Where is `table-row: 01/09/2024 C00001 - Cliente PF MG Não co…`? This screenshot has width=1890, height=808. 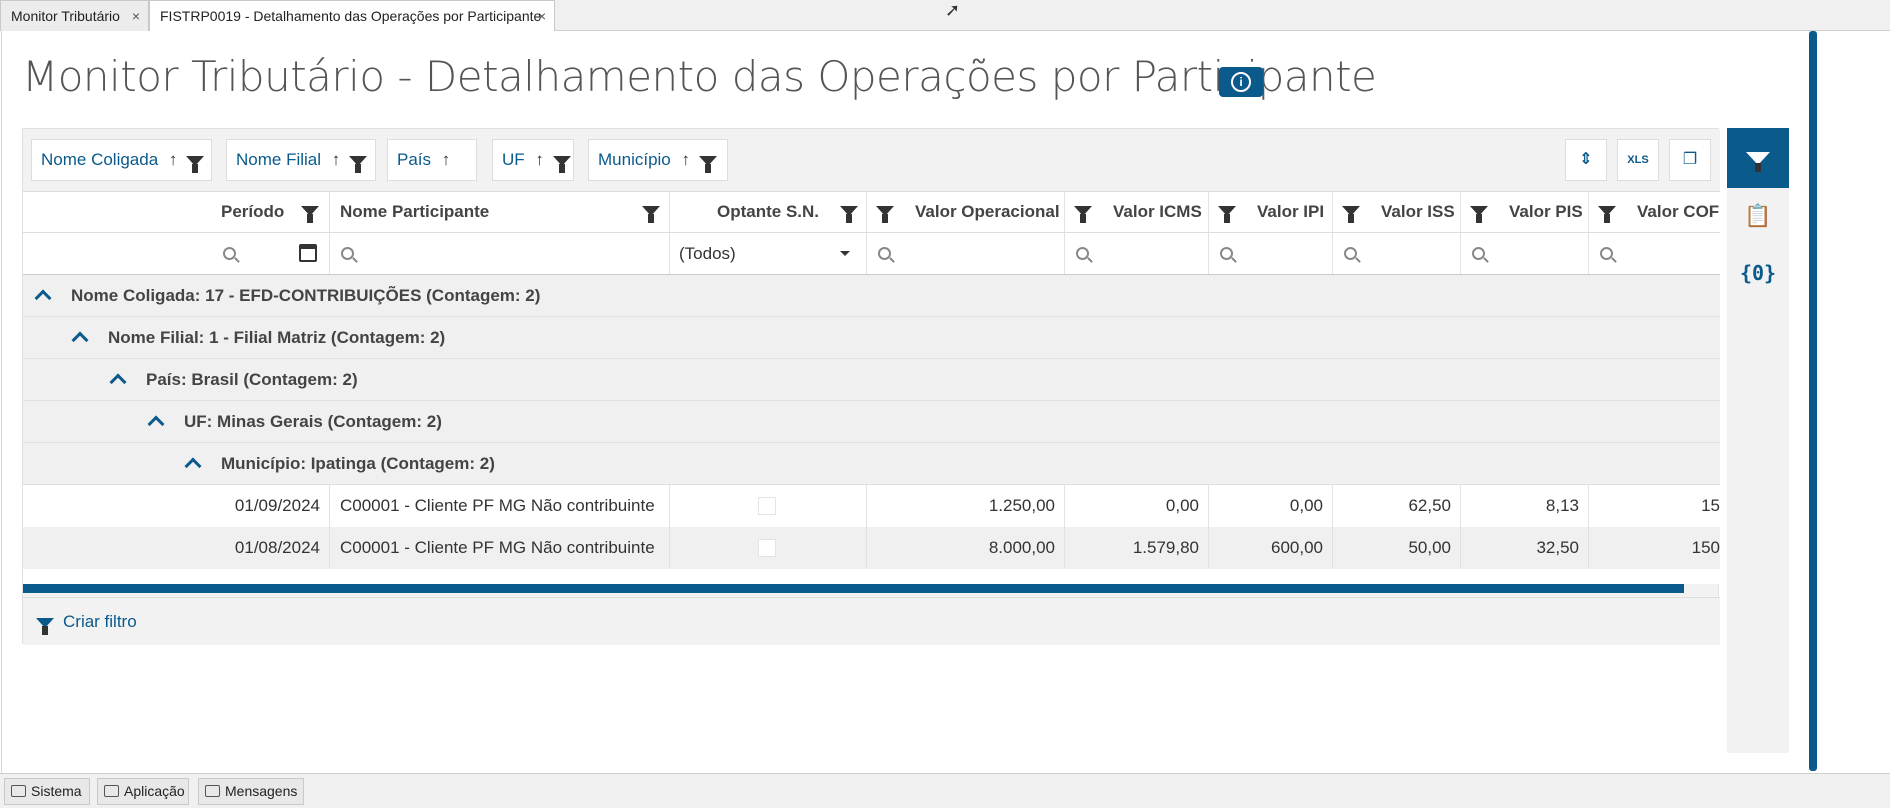
table-row: 01/09/2024 C00001 - Cliente PF MG Não co… is located at coordinates (871, 506).